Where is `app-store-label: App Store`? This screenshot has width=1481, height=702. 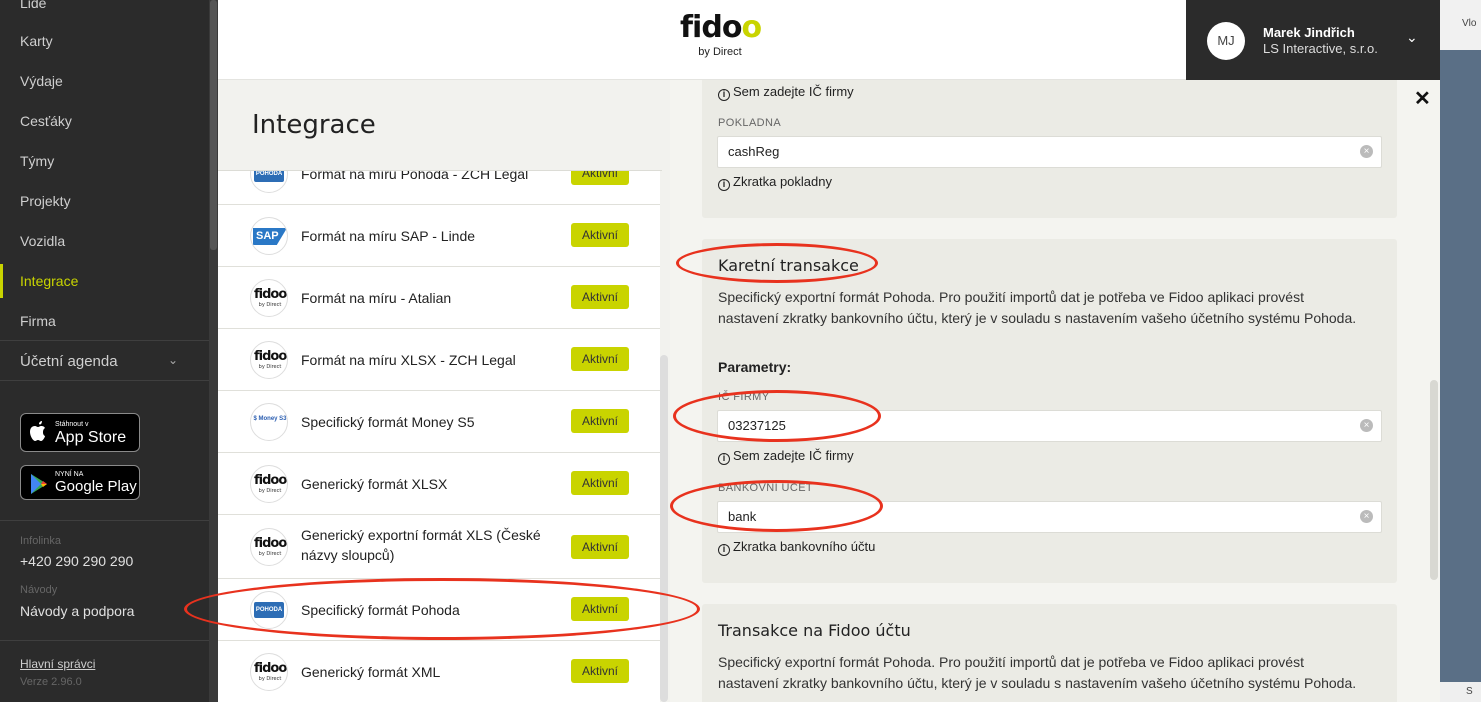
app-store-label: App Store is located at coordinates (91, 437).